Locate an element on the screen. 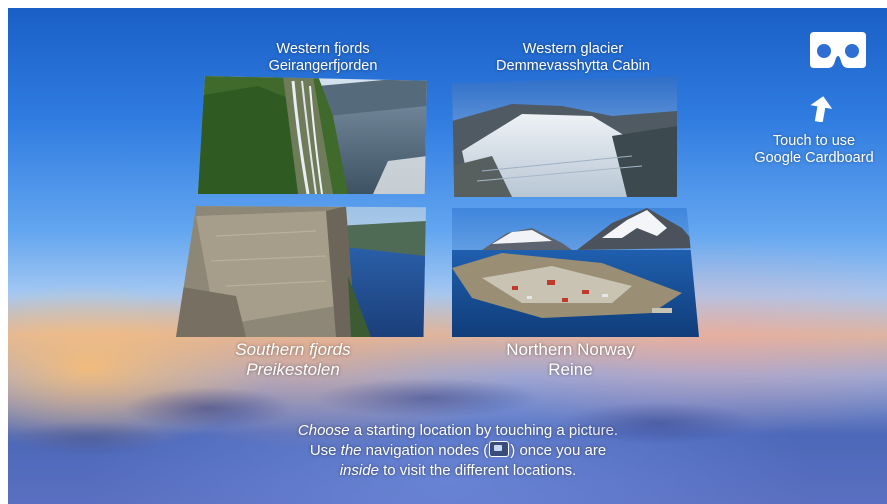 This screenshot has height=504, width=887. location-photo-demmevasshytta is located at coordinates (564, 136).